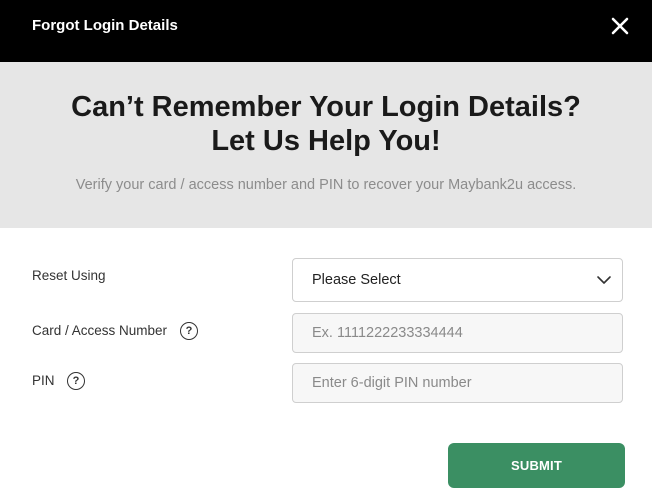  Describe the element at coordinates (326, 31) in the screenshot. I see `modal-header: Forgot Login Details` at that location.